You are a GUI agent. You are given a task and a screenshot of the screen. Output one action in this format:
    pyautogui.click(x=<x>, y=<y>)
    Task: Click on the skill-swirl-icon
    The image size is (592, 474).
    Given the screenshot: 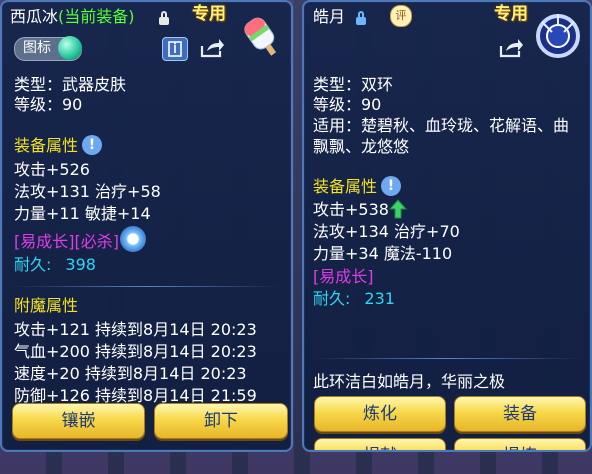 What is the action you would take?
    pyautogui.click(x=133, y=239)
    